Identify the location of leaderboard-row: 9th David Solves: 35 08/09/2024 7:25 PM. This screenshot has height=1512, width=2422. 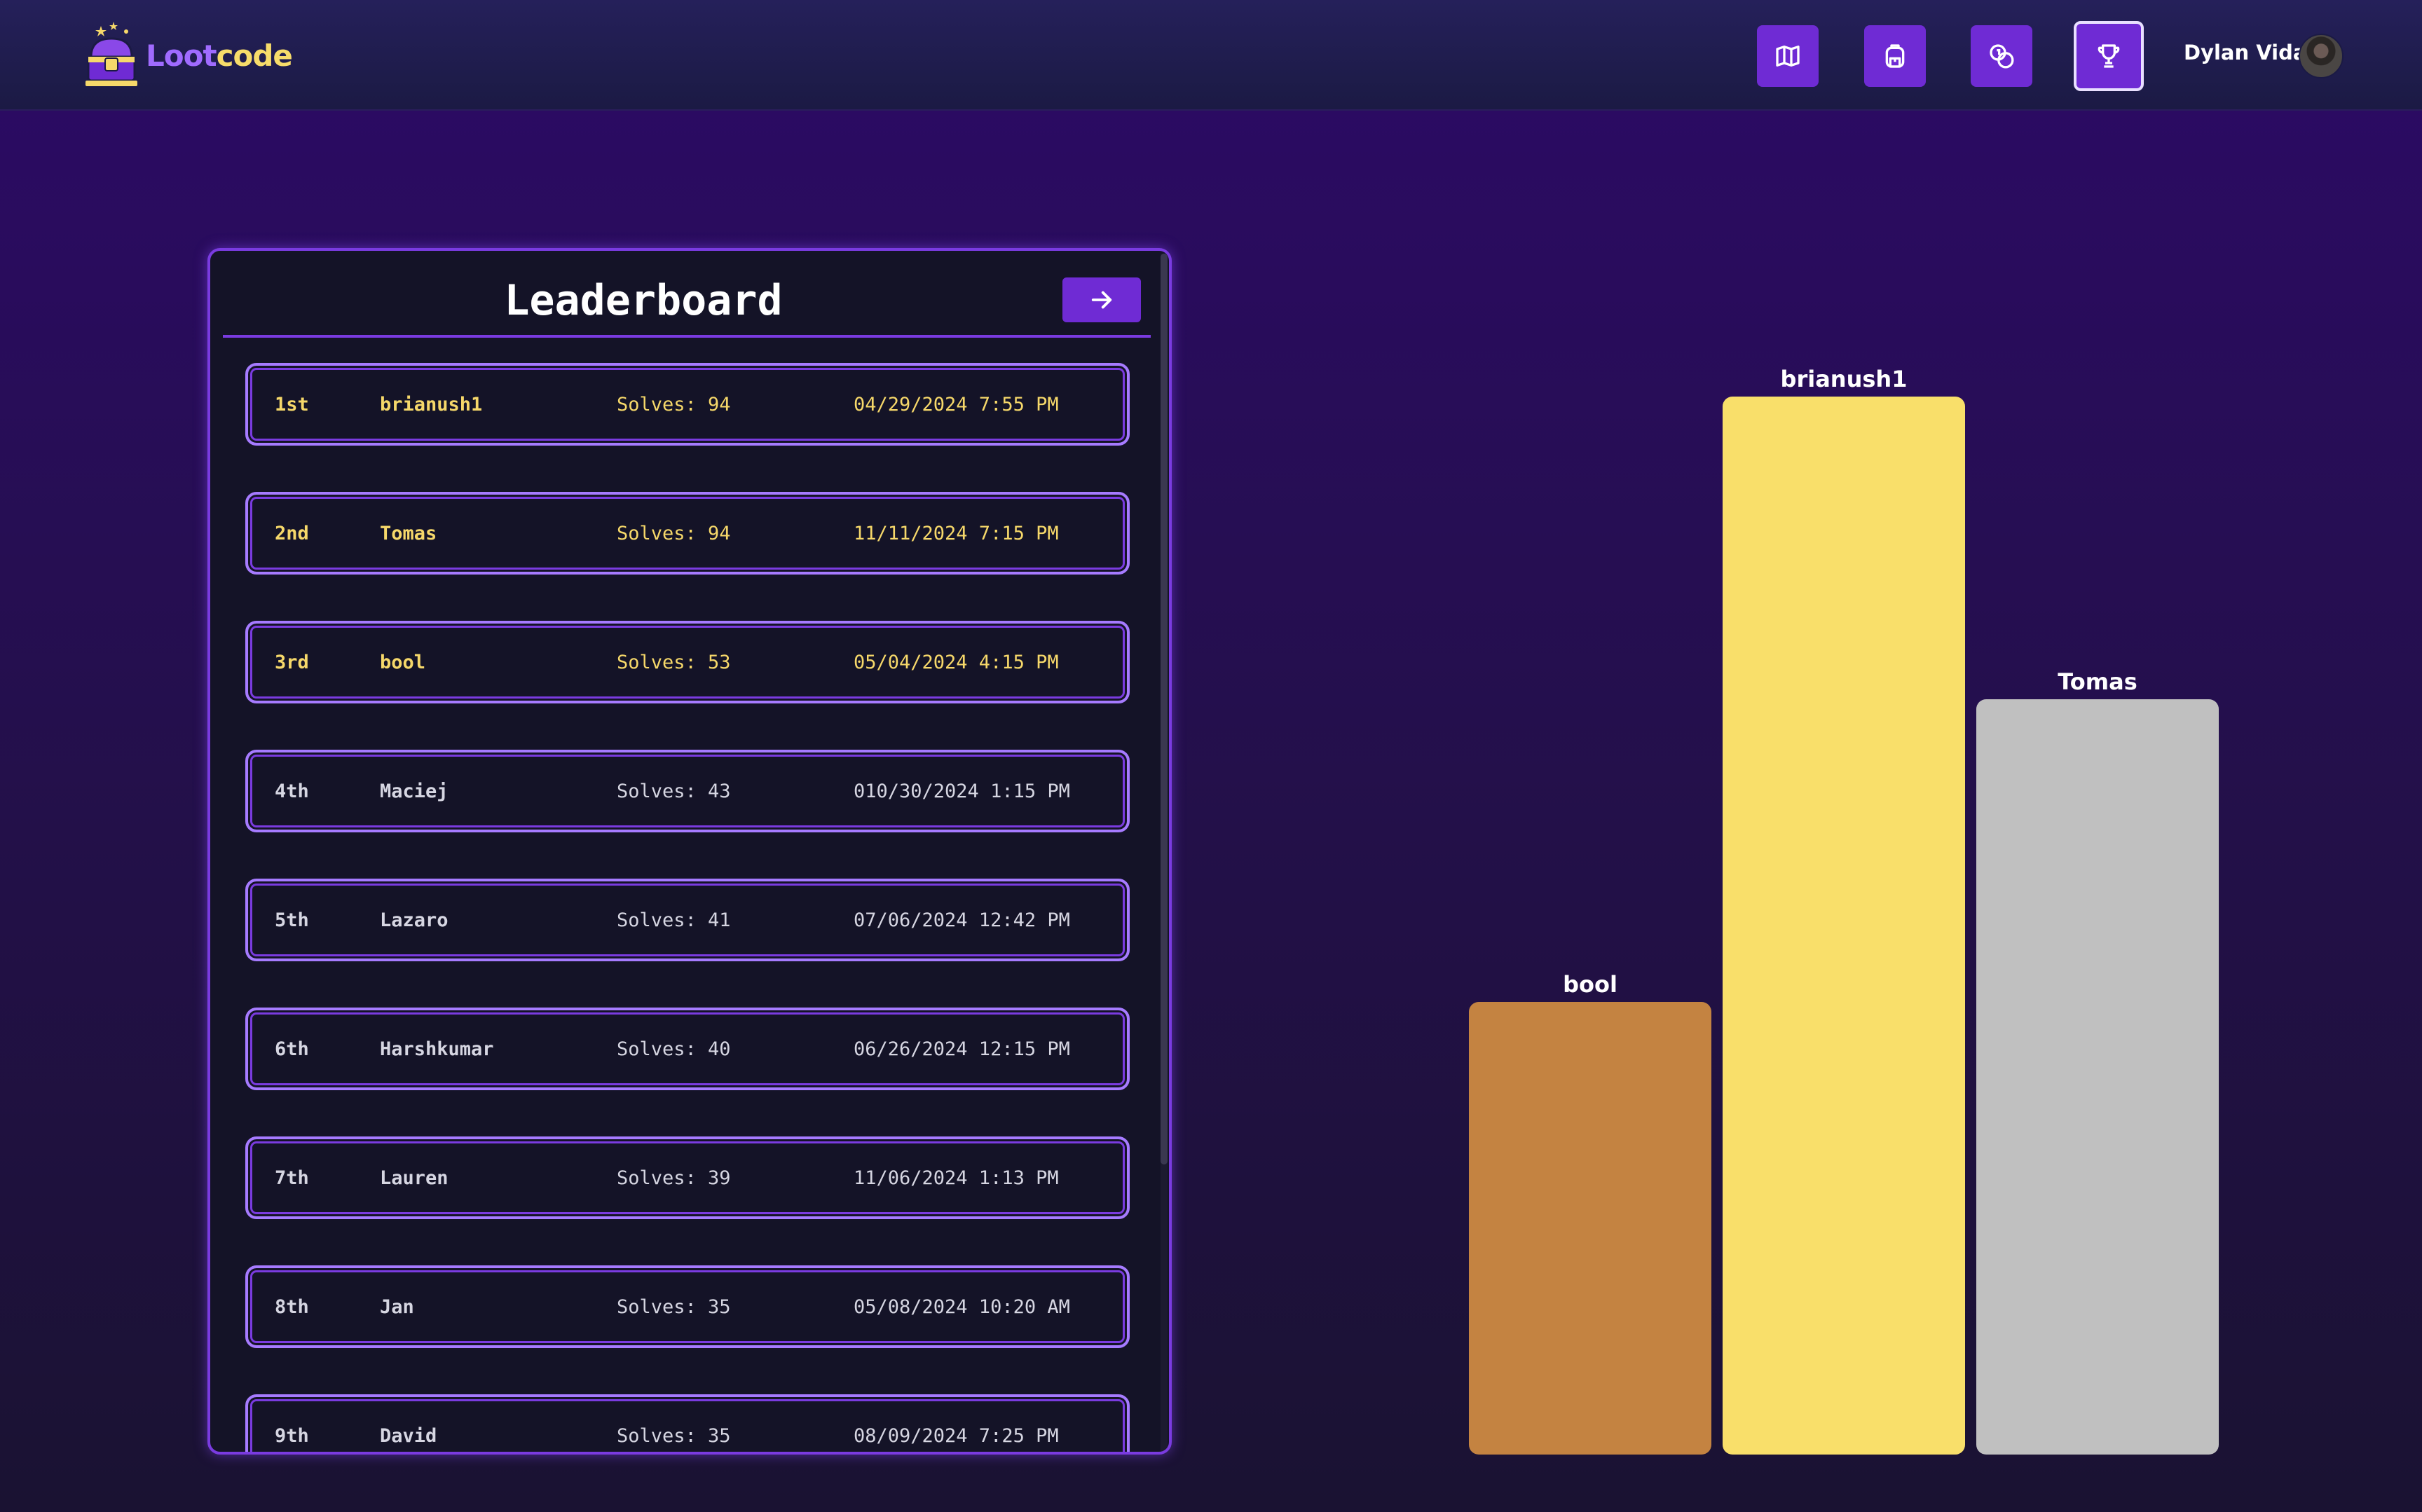
(688, 1423).